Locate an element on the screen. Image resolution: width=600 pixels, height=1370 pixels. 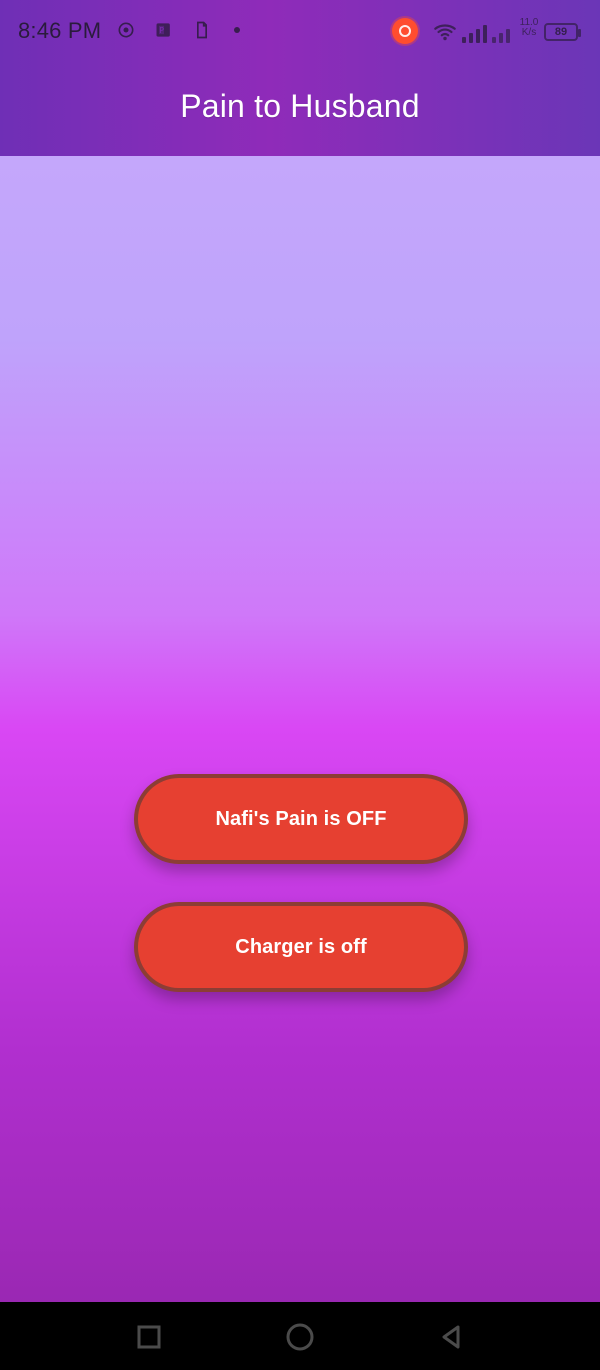
back-icon is located at coordinates (451, 1337).